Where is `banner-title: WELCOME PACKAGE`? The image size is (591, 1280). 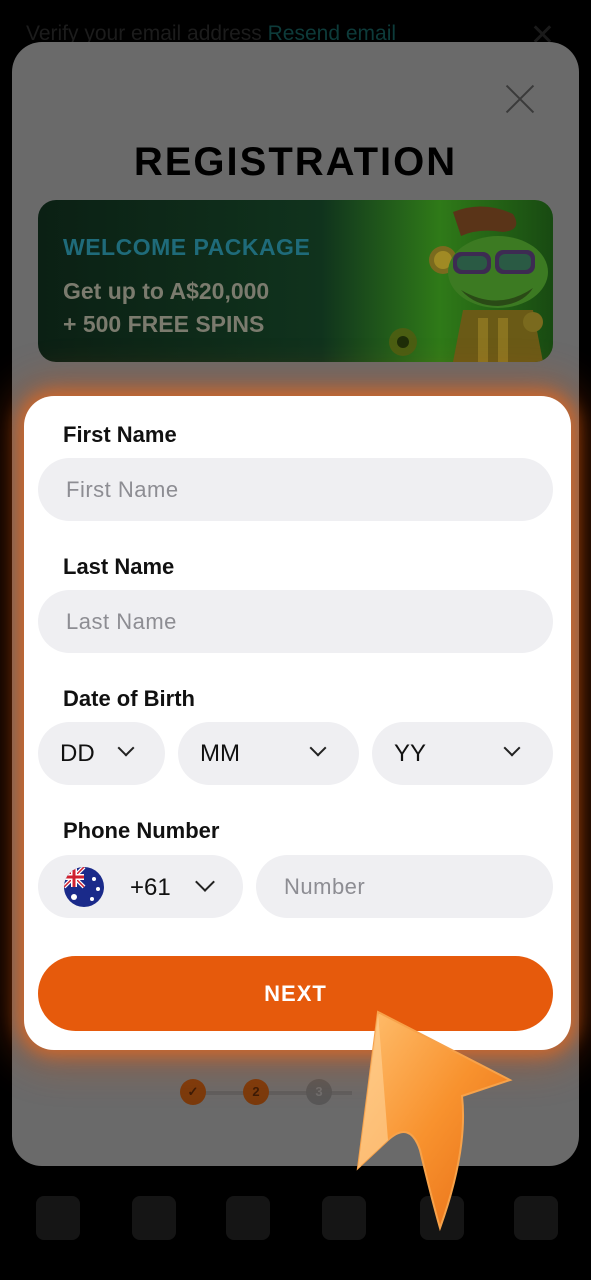 banner-title: WELCOME PACKAGE is located at coordinates (187, 247).